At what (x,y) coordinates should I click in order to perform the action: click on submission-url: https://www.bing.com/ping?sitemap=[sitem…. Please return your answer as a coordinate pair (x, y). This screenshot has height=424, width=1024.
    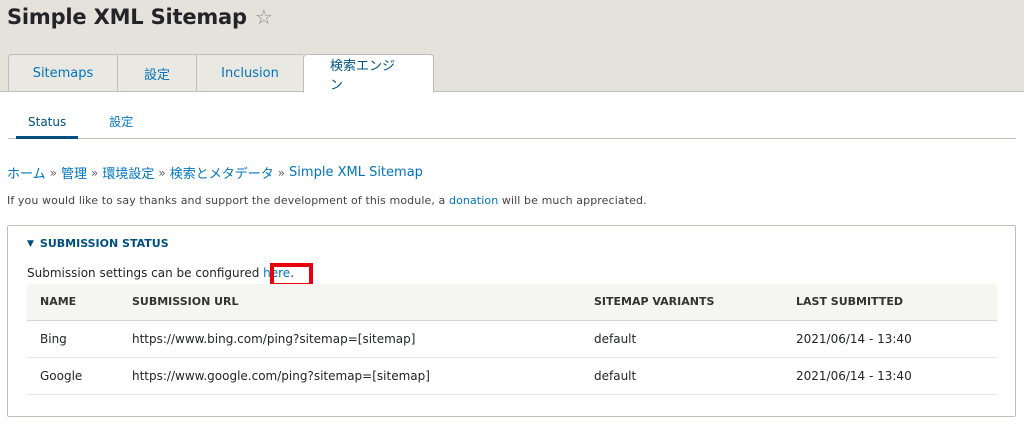
    Looking at the image, I should click on (274, 338).